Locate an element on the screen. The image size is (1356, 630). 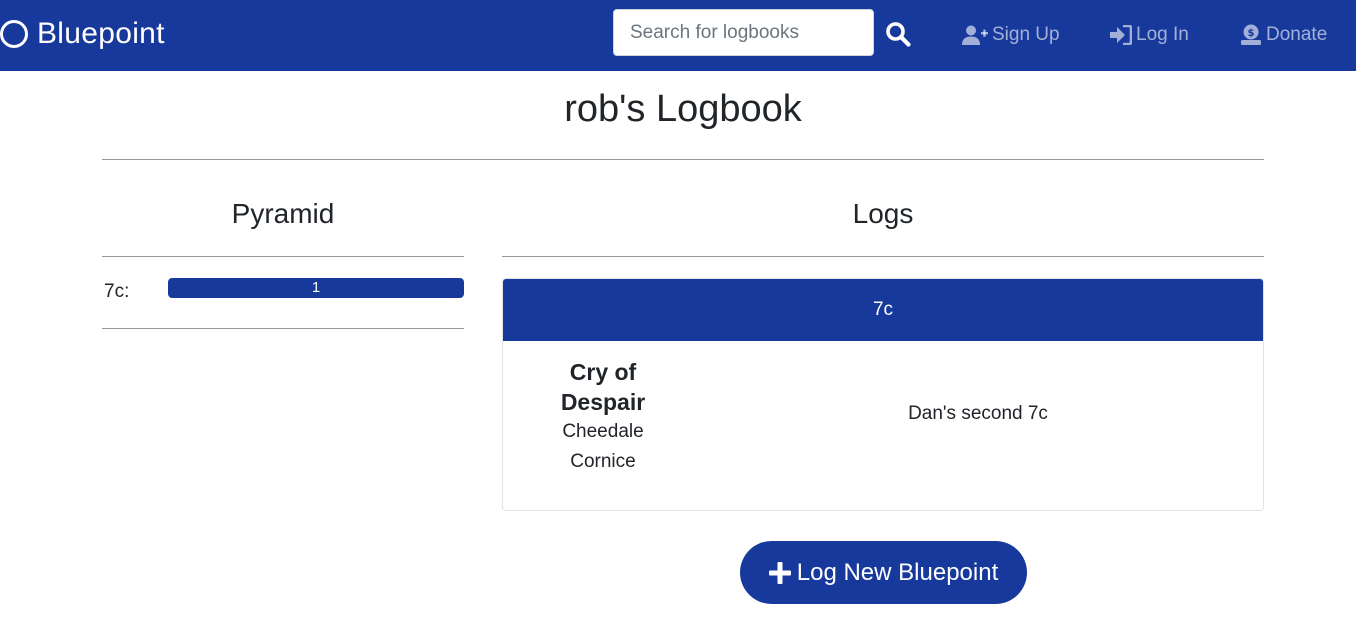
donate-icon: $ is located at coordinates (1251, 34).